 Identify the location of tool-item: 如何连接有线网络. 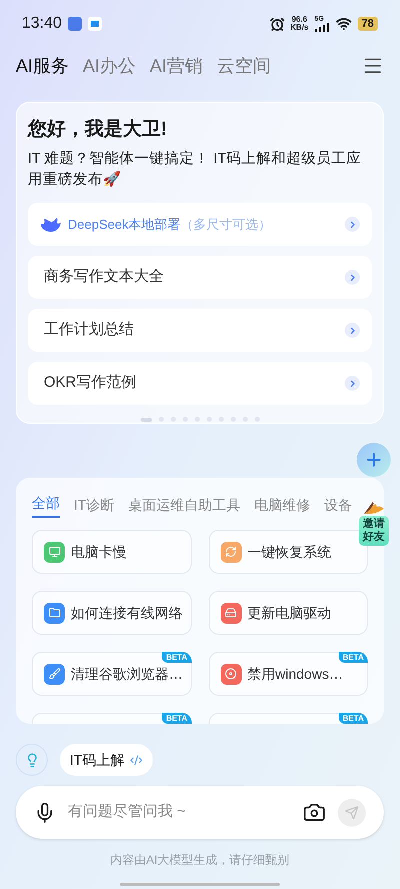
(112, 613).